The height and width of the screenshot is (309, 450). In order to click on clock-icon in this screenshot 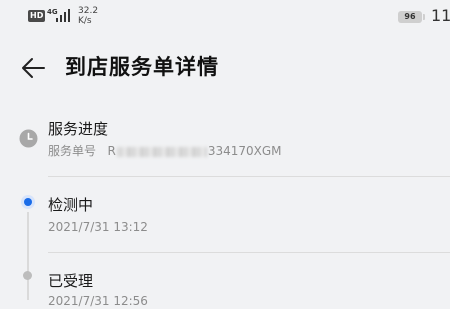, I will do `click(28, 138)`.